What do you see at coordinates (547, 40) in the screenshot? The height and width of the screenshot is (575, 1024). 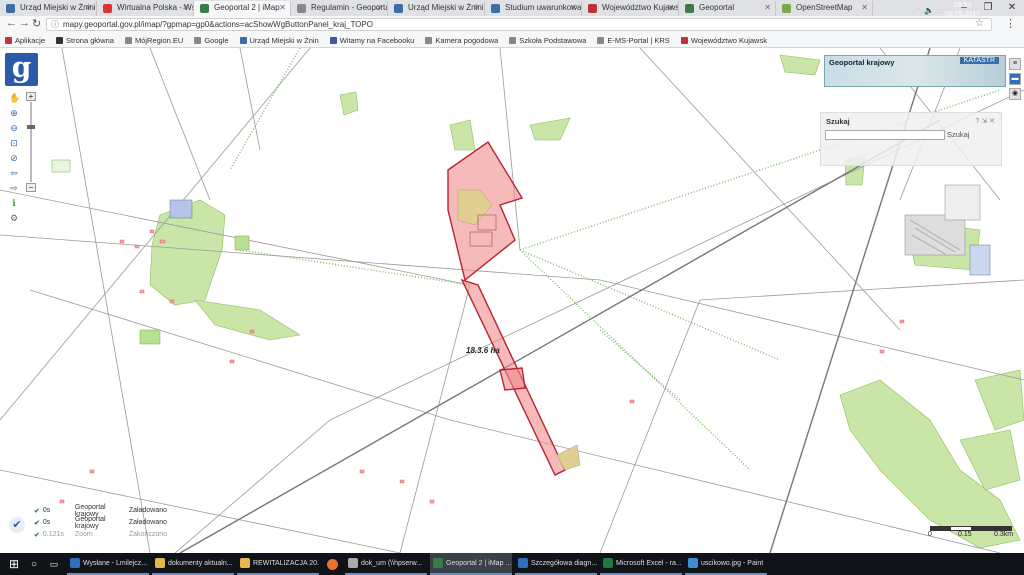 I see `bookmark-item: Szkoła Podstawowa` at bounding box center [547, 40].